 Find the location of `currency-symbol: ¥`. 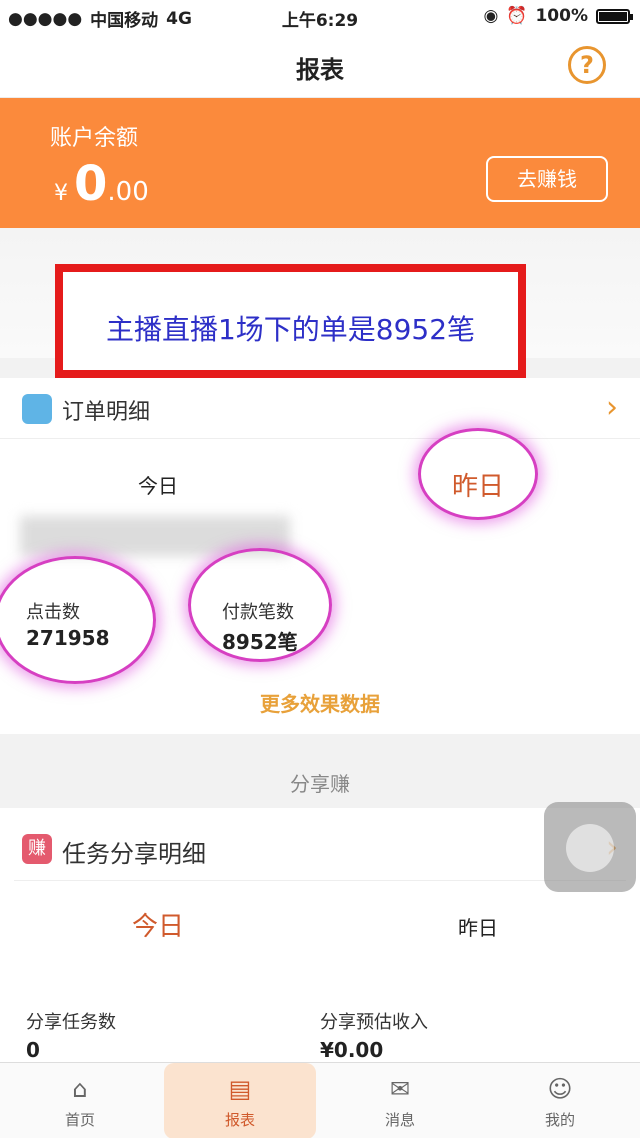

currency-symbol: ¥ is located at coordinates (61, 193).